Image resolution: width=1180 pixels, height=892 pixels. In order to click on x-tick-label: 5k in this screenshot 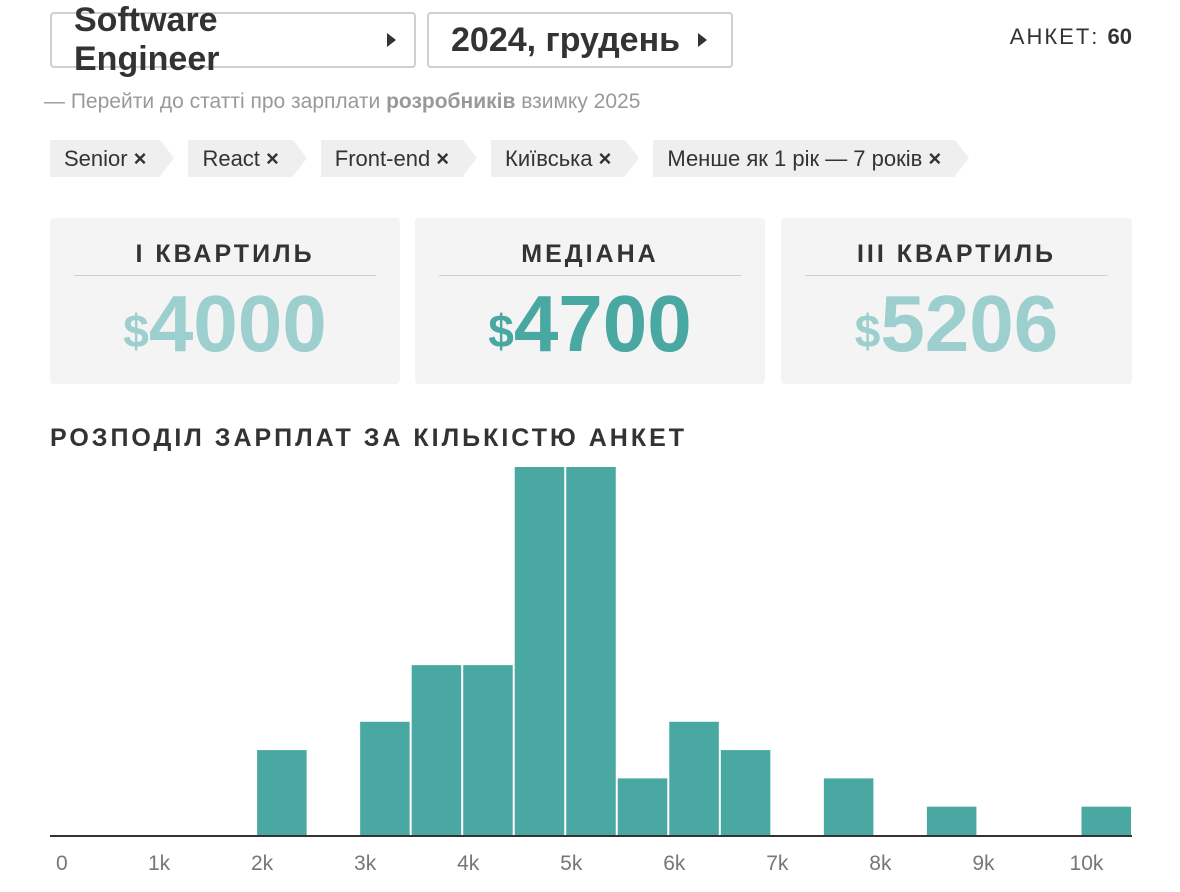, I will do `click(571, 863)`.